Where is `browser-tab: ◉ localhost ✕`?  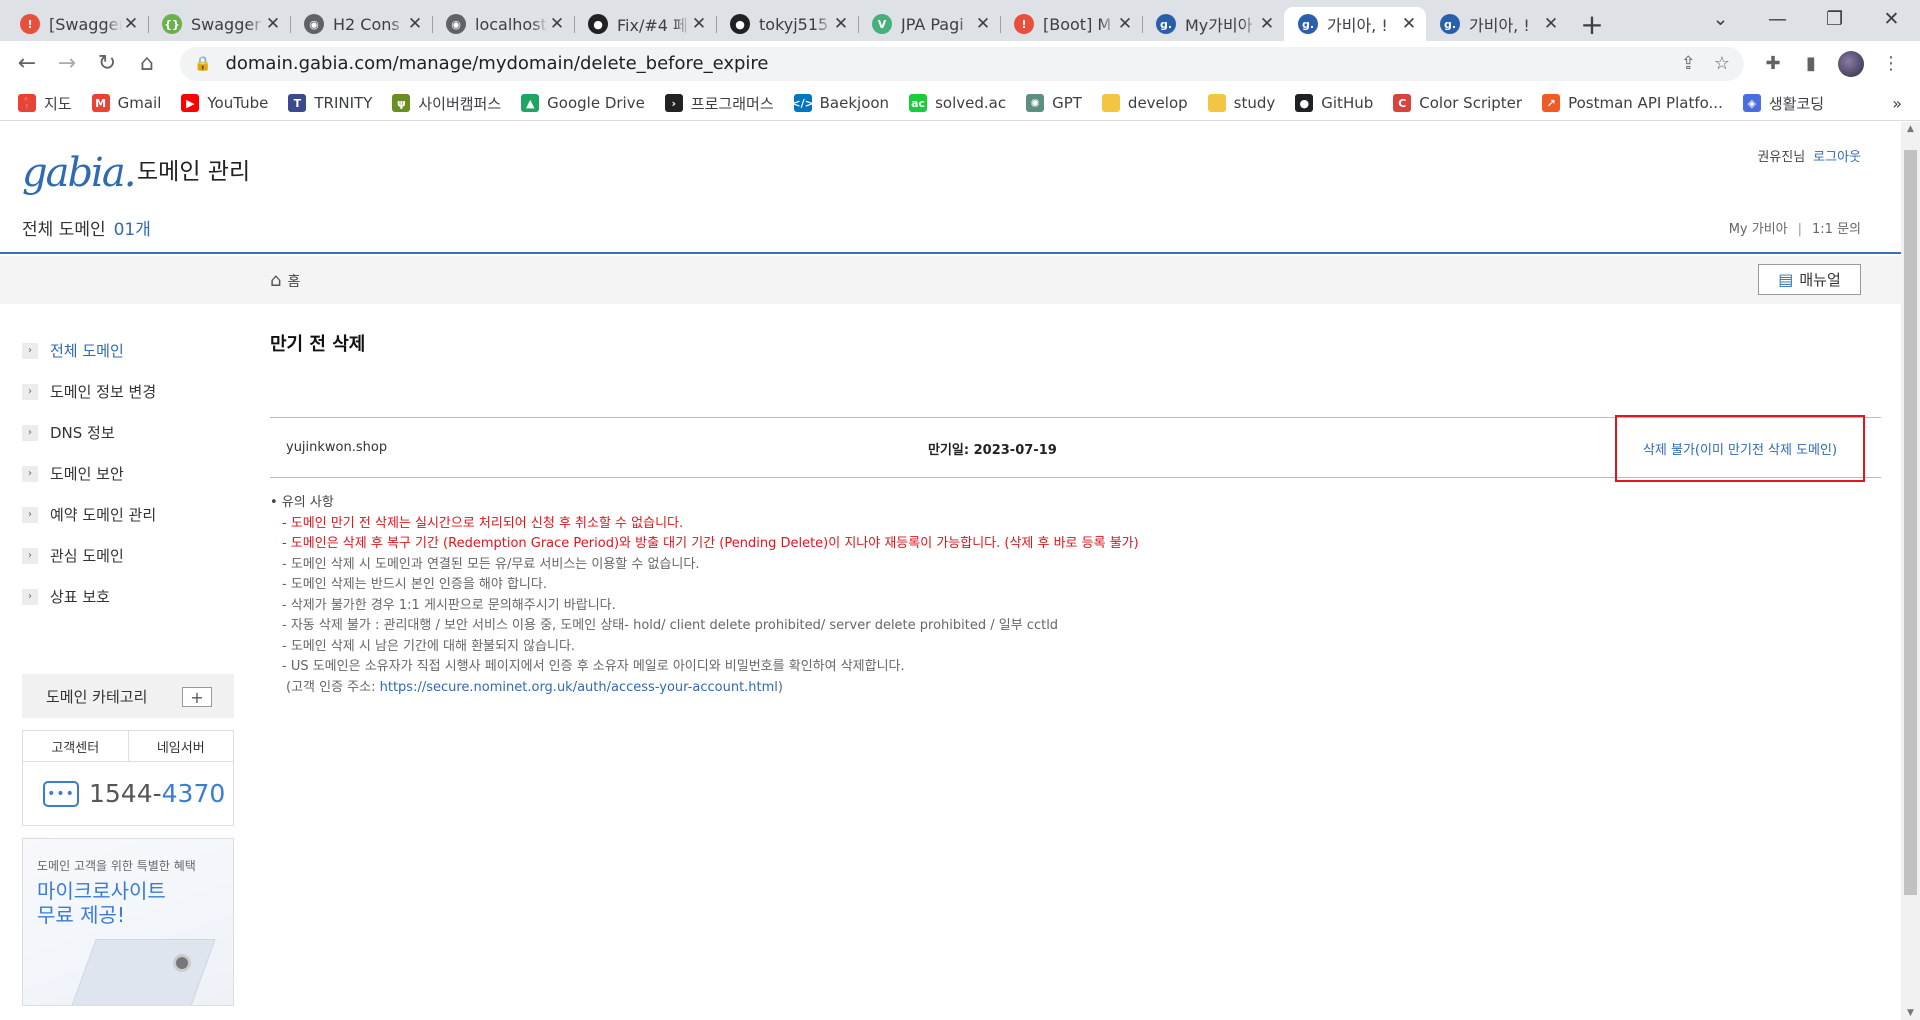
browser-tab: ◉ localhost ✕ is located at coordinates (503, 24).